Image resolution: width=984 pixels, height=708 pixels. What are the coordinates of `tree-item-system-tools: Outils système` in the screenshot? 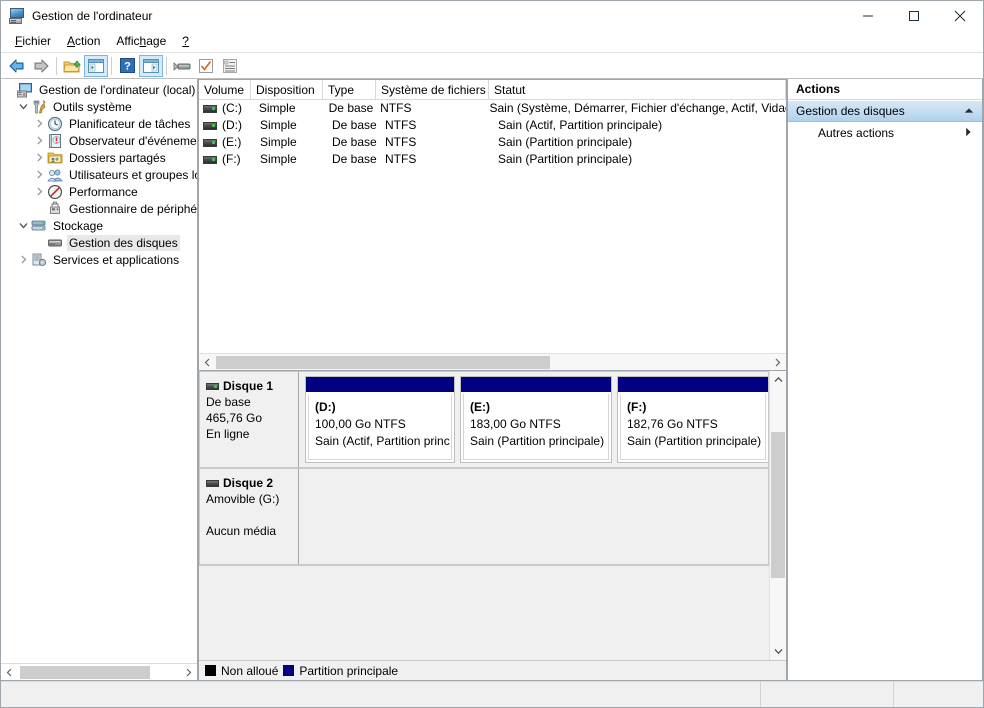 It's located at (99, 106).